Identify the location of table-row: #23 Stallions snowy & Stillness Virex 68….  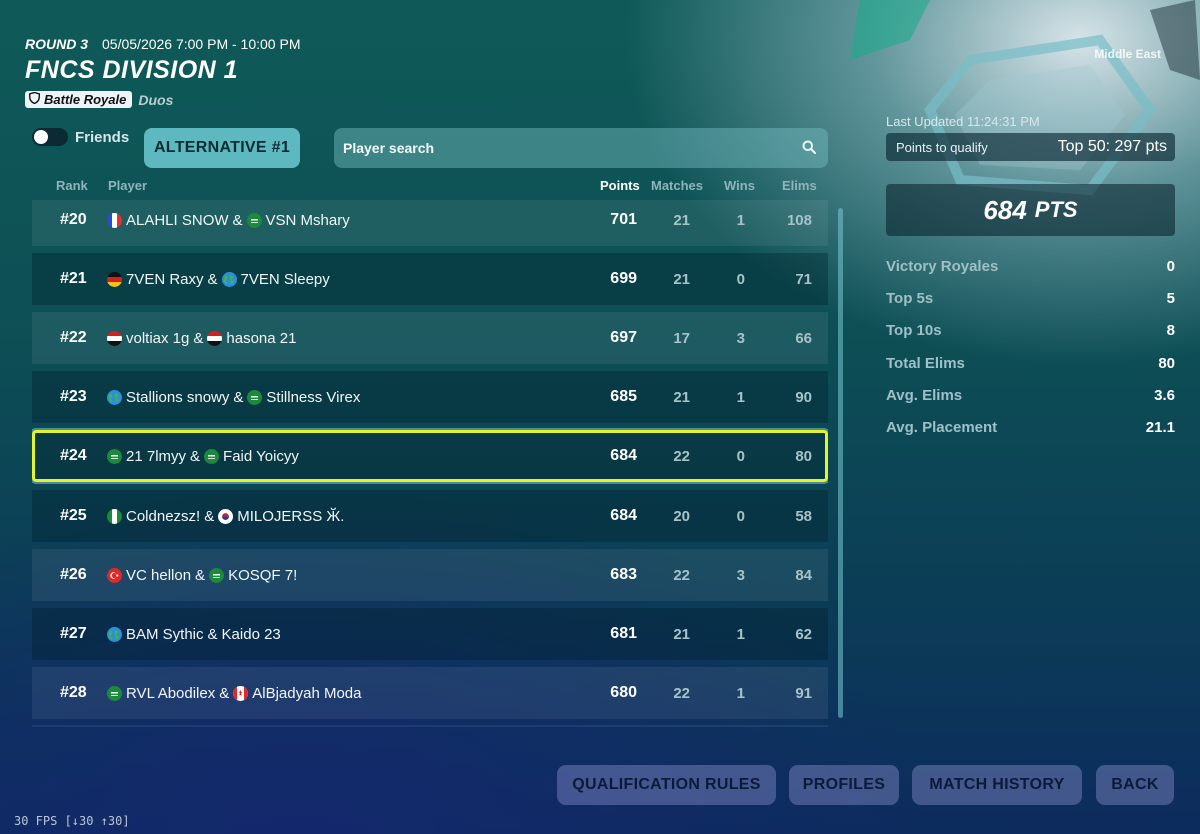
(430, 397).